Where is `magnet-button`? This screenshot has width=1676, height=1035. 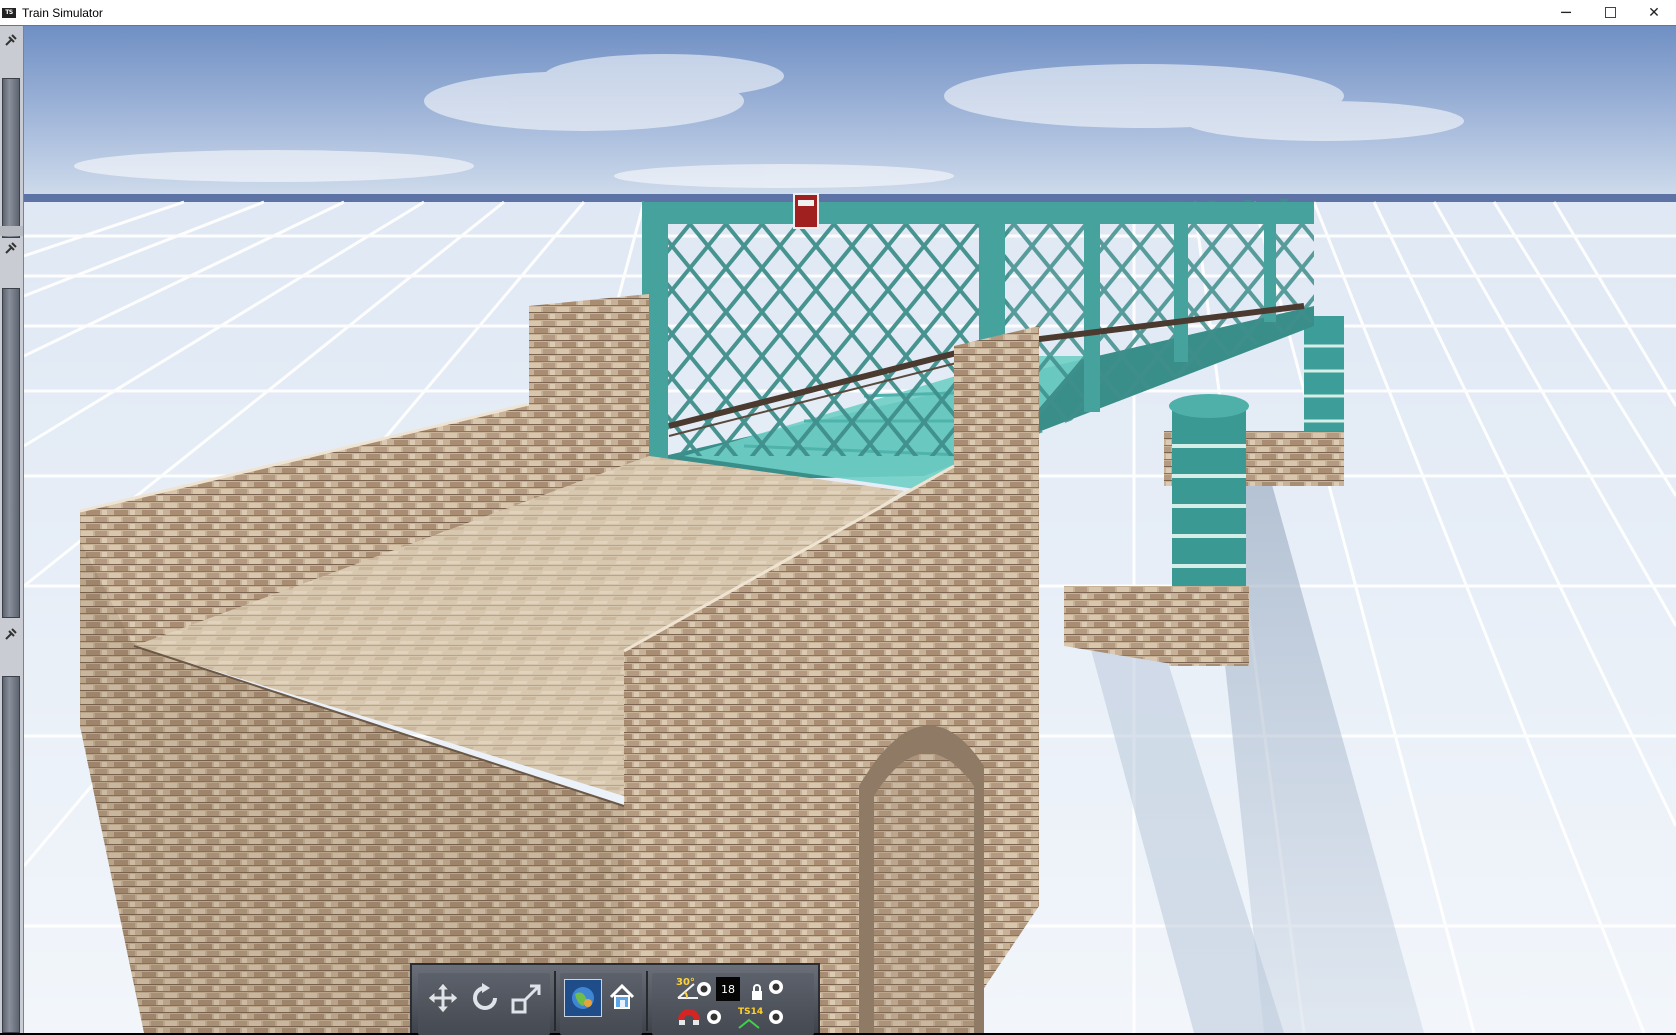
magnet-button is located at coordinates (690, 1018).